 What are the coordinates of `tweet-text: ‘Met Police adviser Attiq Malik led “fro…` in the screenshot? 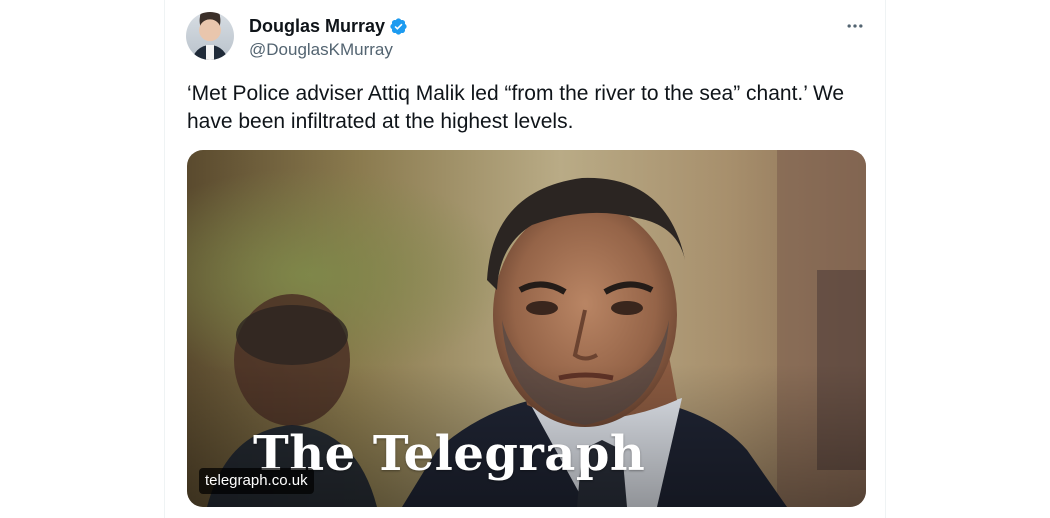 It's located at (518, 107).